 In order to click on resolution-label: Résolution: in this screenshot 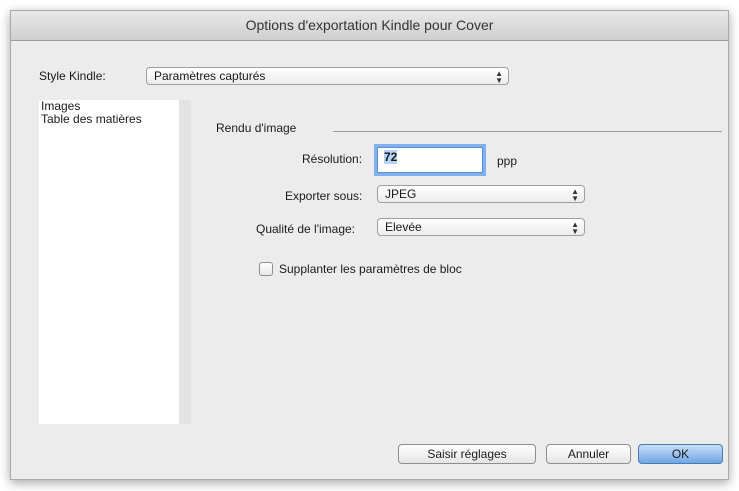, I will do `click(332, 159)`.